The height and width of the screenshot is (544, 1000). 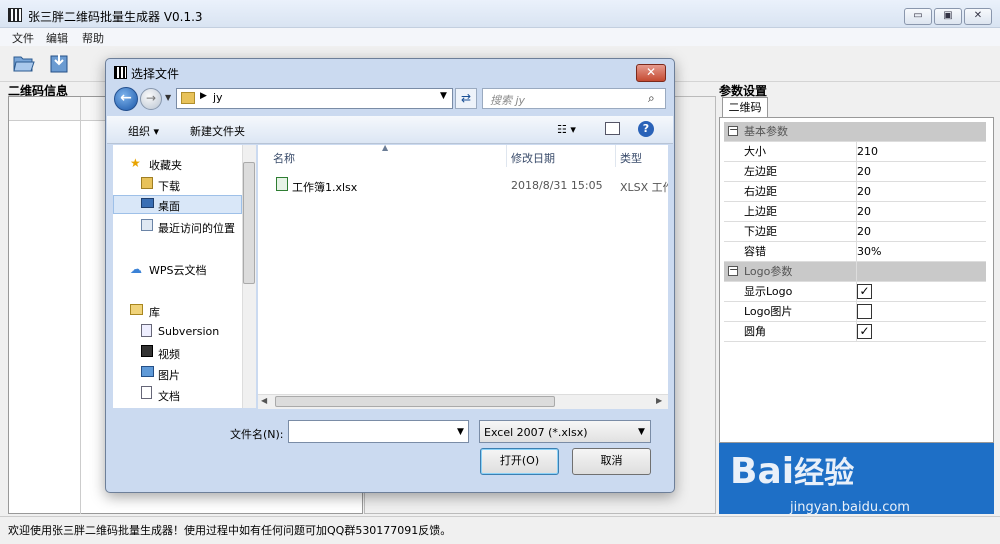 I want to click on filetype-dropdown-icon: ▼, so click(x=641, y=432).